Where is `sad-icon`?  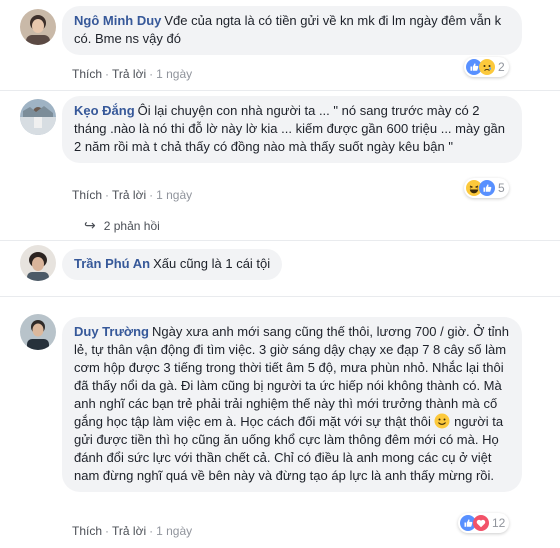
sad-icon is located at coordinates (487, 67).